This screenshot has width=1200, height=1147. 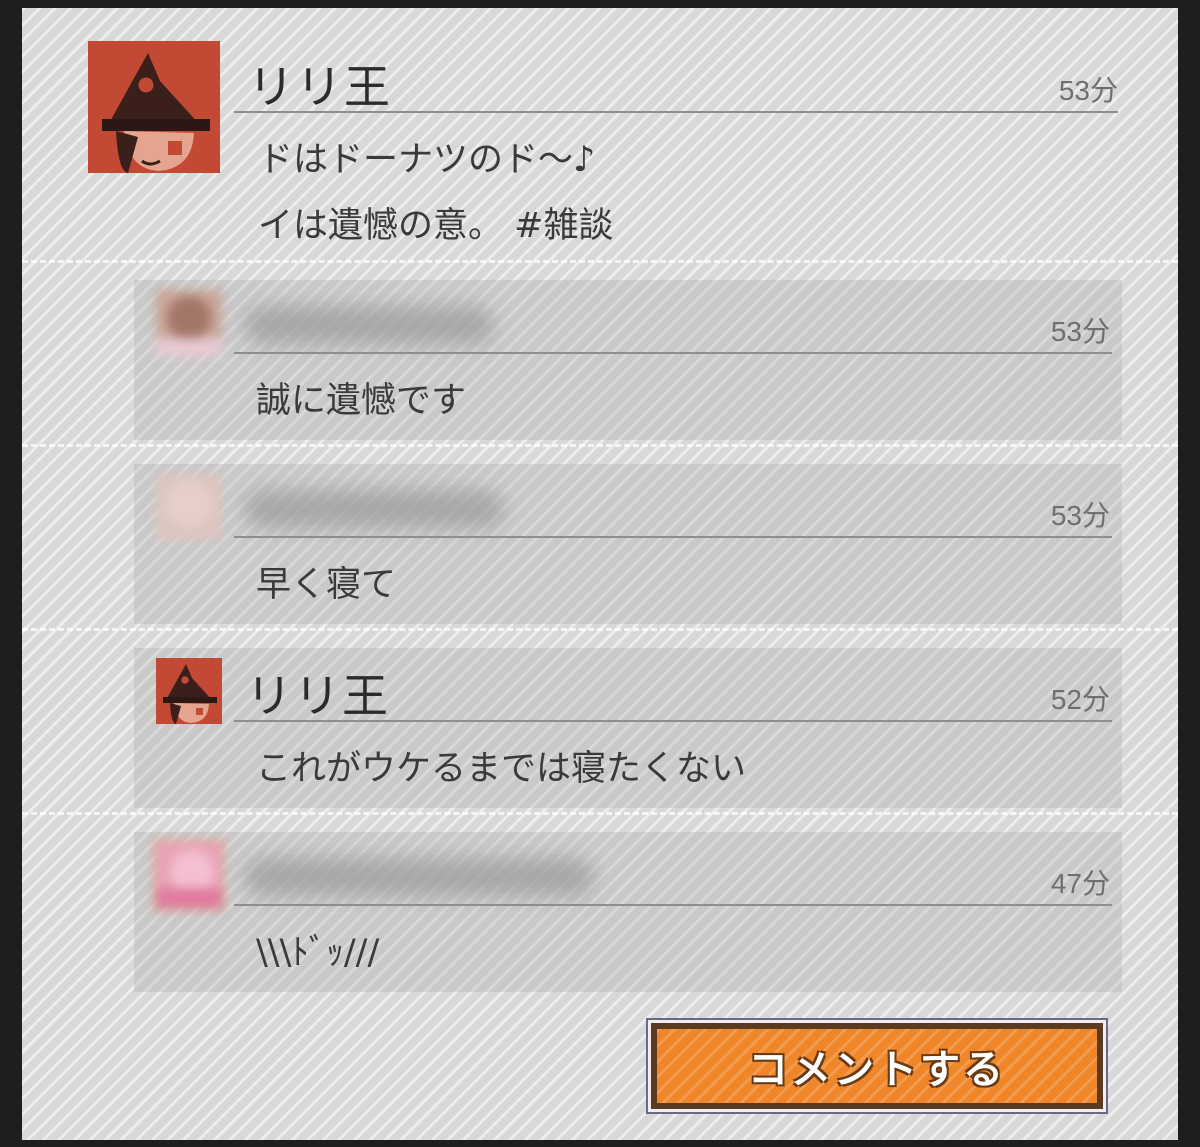 I want to click on comment-text: \\\ﾄﾞｯ///, so click(x=318, y=953).